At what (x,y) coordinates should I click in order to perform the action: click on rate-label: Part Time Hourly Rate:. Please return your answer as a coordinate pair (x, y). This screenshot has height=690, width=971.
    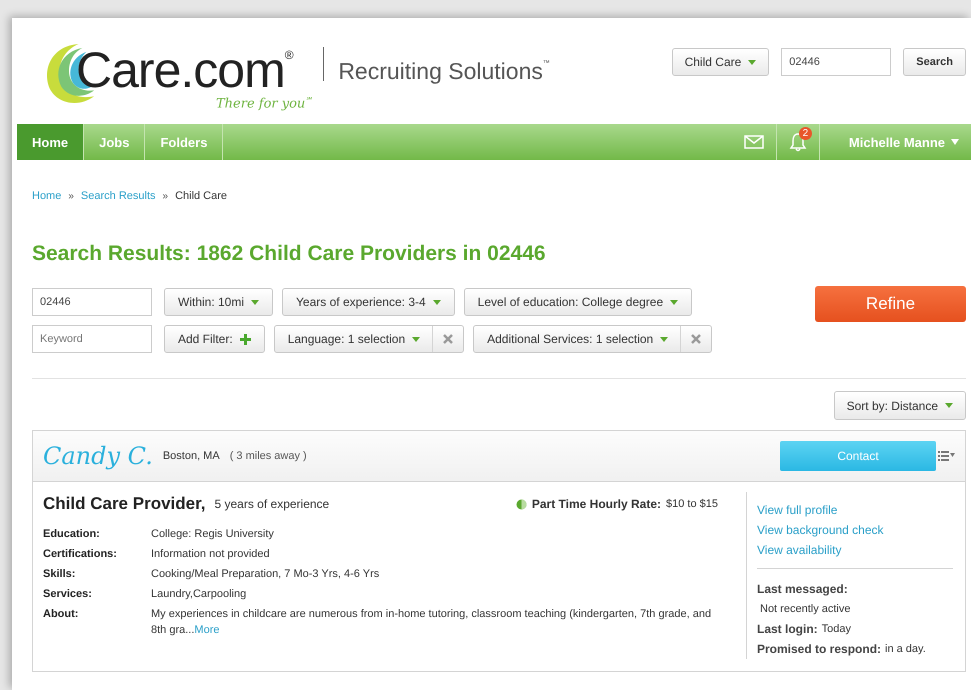
    Looking at the image, I should click on (596, 504).